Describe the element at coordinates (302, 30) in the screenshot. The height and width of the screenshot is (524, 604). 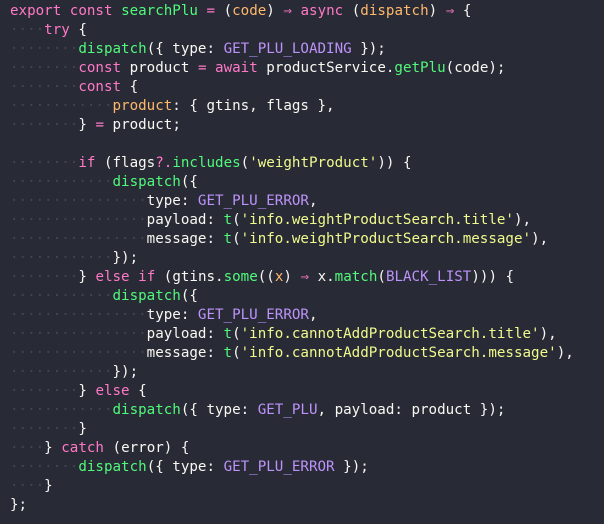
I see `code-line: ····try {` at that location.